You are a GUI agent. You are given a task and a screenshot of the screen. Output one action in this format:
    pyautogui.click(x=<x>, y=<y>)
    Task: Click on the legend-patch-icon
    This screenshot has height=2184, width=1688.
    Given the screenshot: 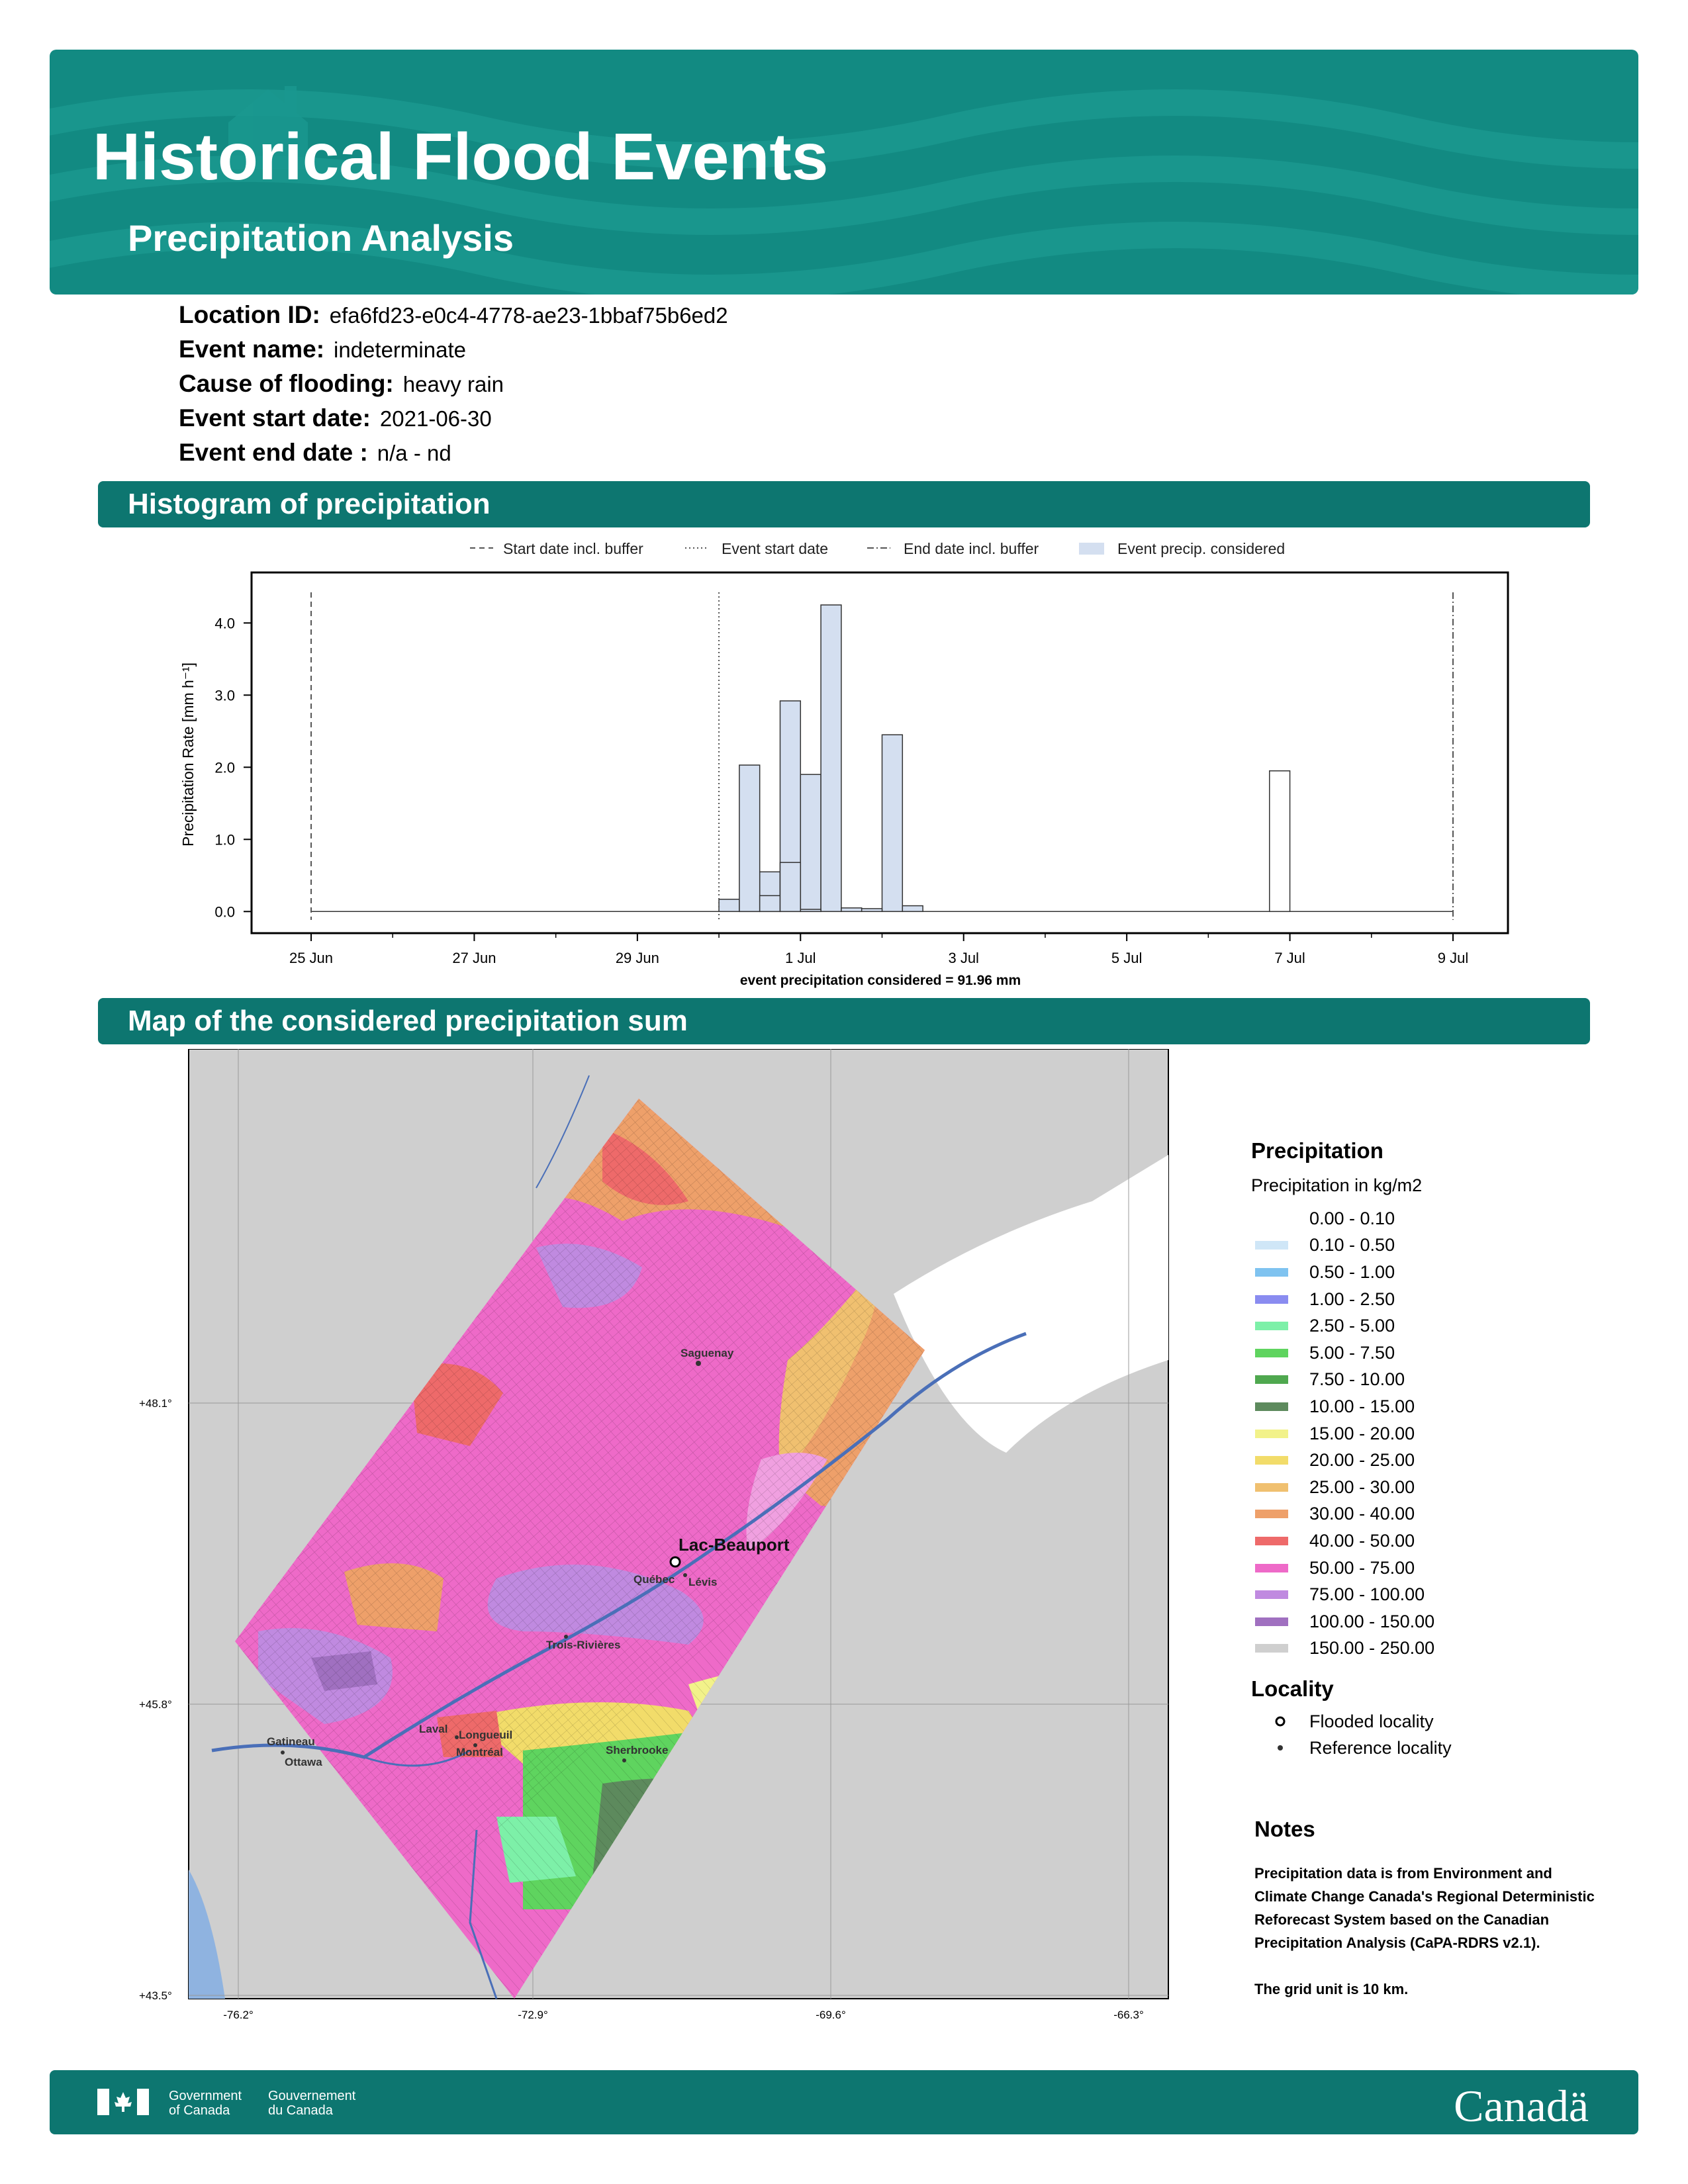 What is the action you would take?
    pyautogui.click(x=1091, y=549)
    